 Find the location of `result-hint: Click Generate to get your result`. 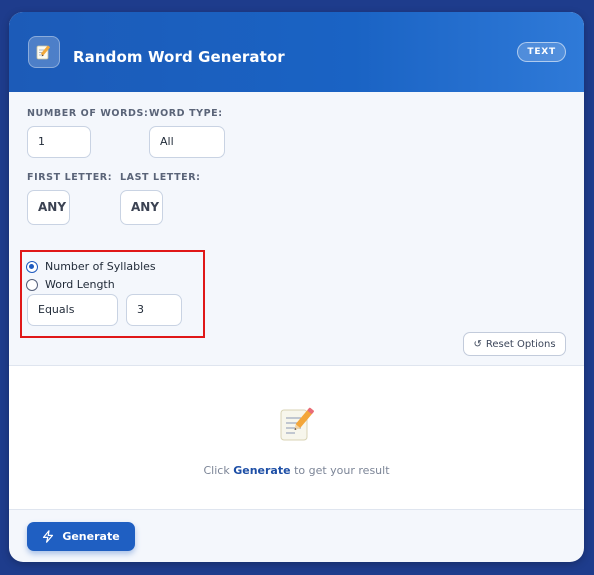

result-hint: Click Generate to get your result is located at coordinates (296, 470).